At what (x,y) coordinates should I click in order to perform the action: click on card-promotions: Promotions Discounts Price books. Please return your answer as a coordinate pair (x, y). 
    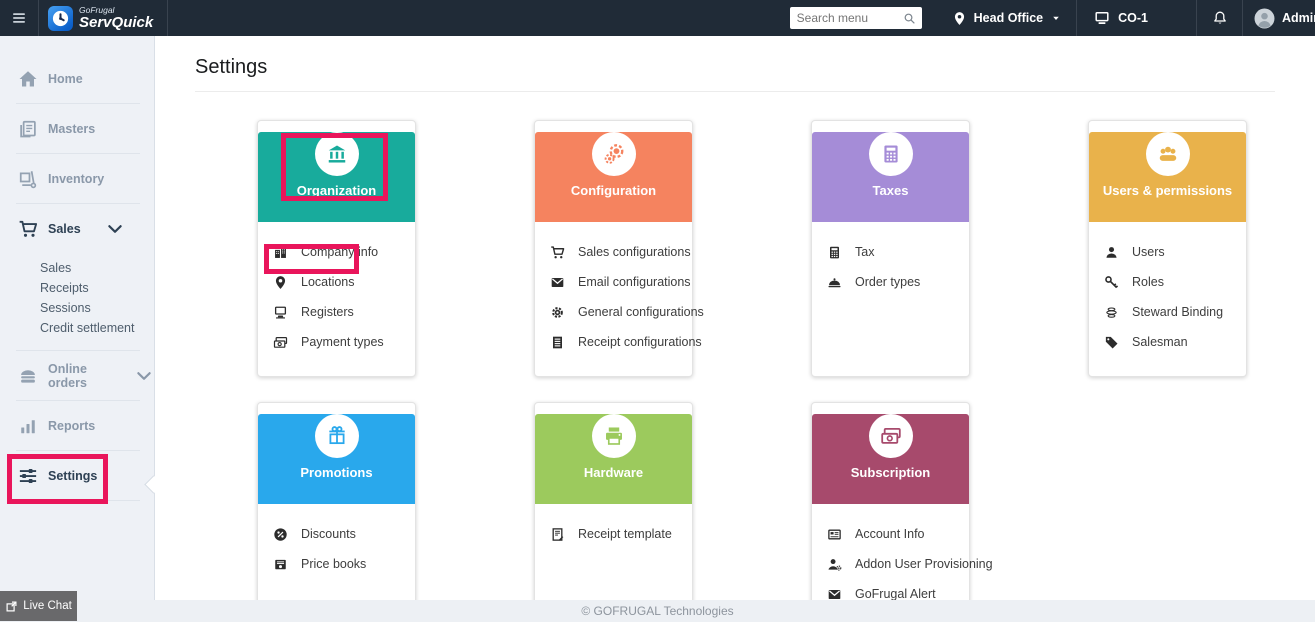
    Looking at the image, I should click on (336, 512).